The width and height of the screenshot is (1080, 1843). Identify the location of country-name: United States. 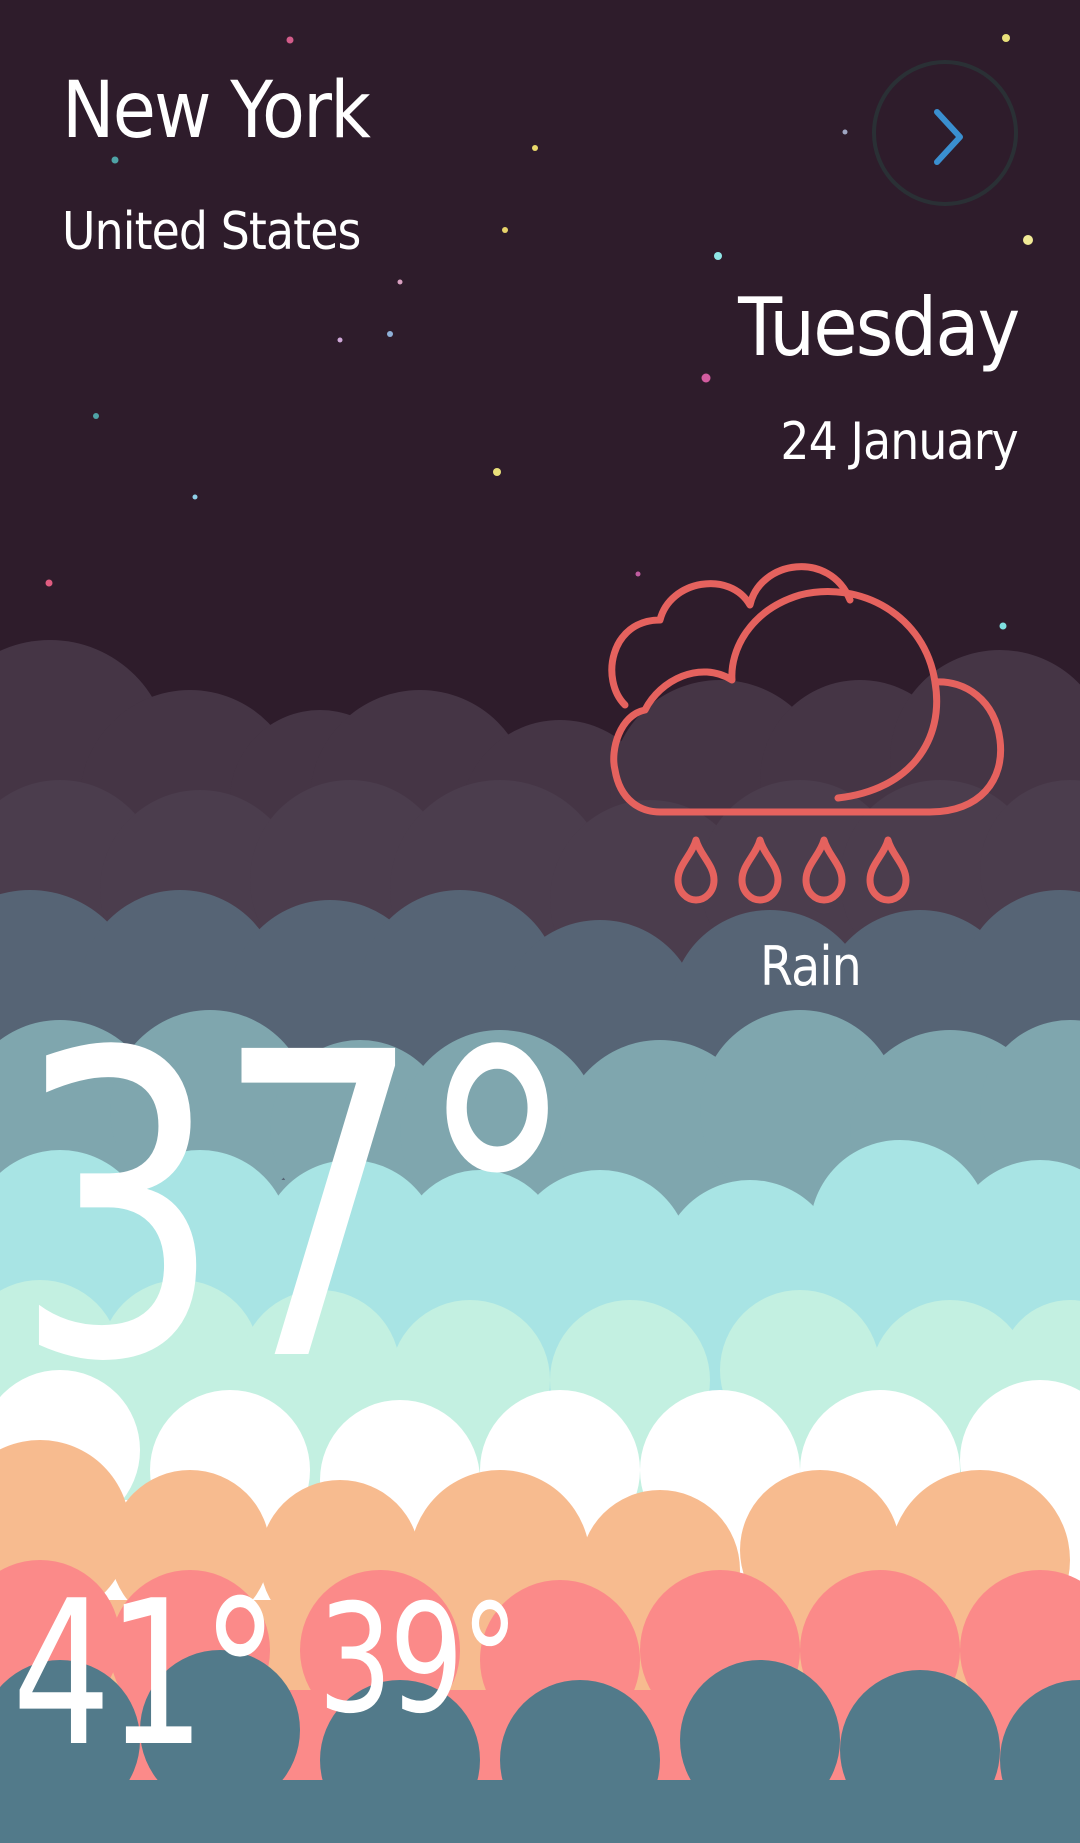
(211, 232).